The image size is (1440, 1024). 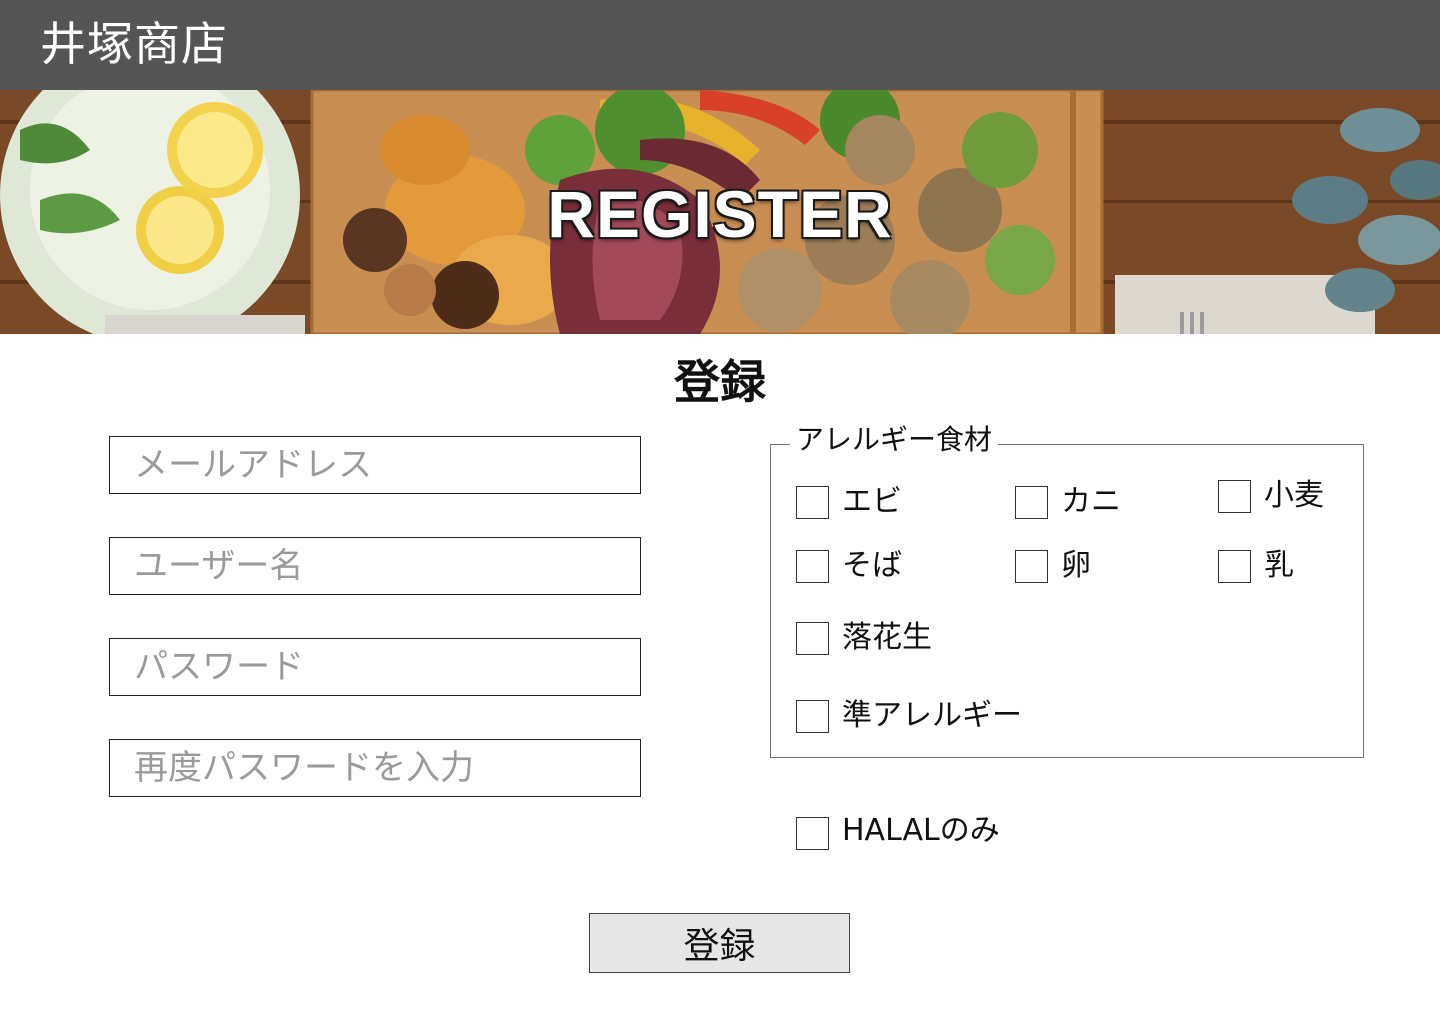 What do you see at coordinates (719, 943) in the screenshot?
I see `register-button: 登録` at bounding box center [719, 943].